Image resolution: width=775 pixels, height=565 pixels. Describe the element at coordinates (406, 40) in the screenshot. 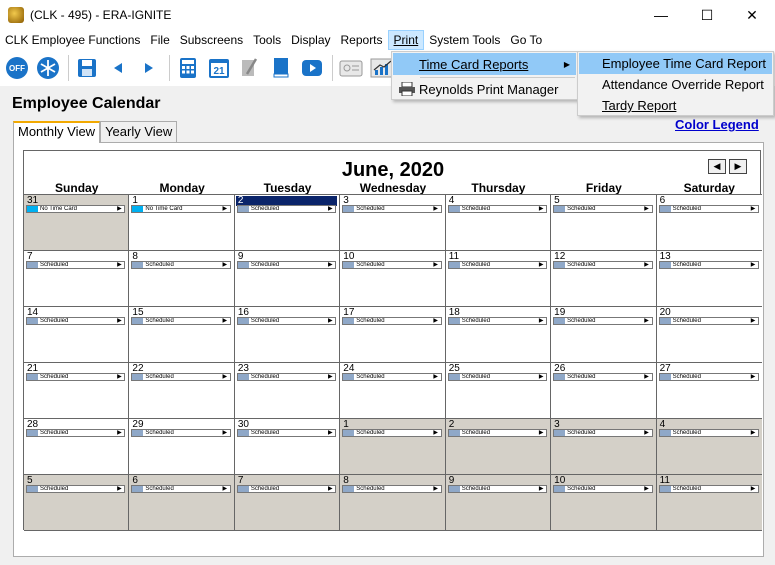

I see `menu-print: Print` at that location.